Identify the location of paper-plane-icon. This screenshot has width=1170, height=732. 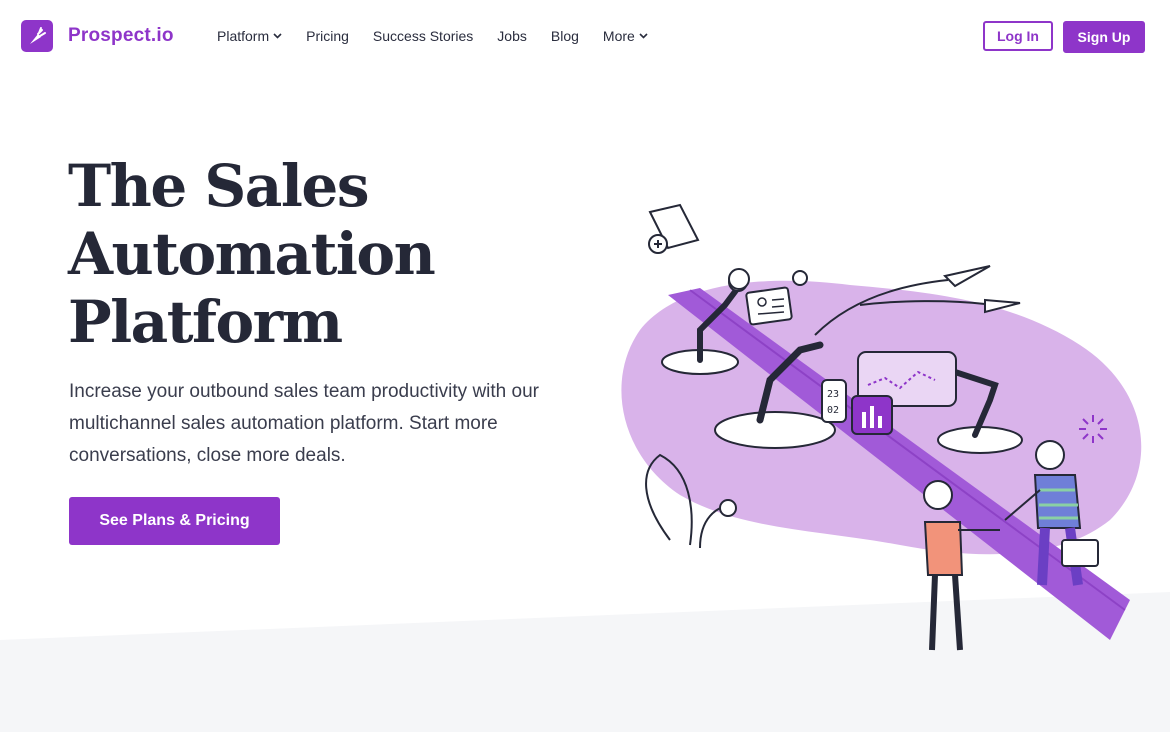
(967, 276).